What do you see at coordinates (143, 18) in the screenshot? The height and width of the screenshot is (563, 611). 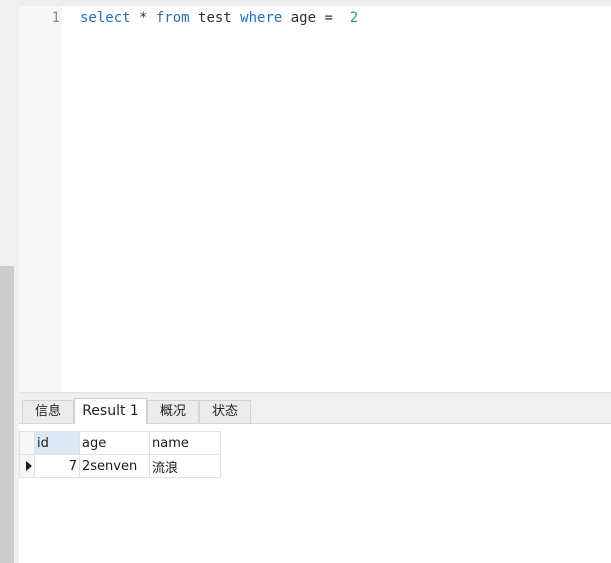 I see `token-star: *` at bounding box center [143, 18].